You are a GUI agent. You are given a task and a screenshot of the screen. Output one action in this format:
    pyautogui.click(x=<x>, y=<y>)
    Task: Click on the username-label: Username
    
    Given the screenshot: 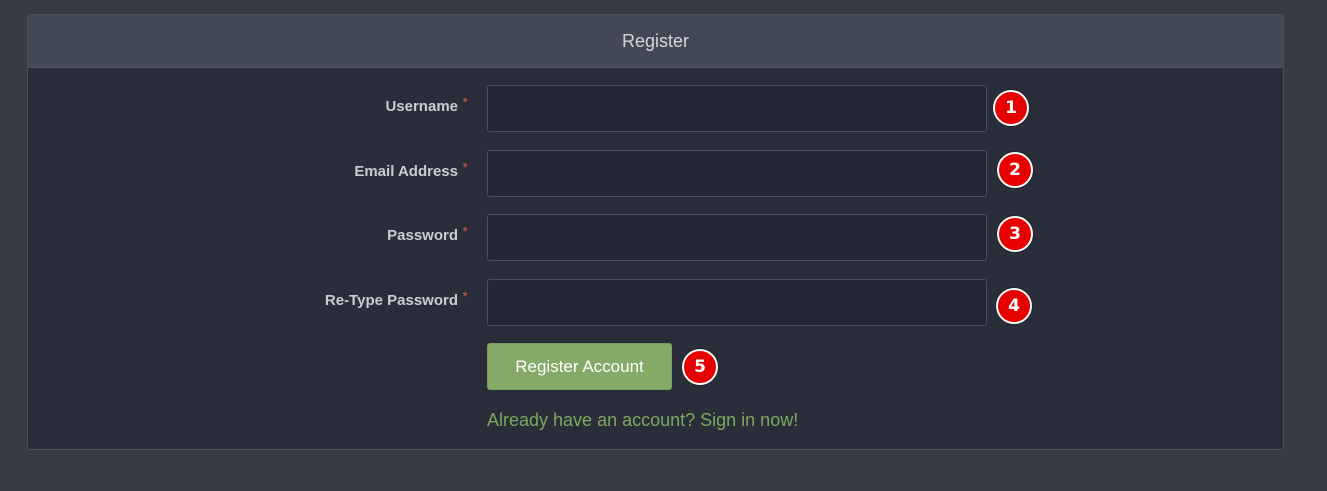 What is the action you would take?
    pyautogui.click(x=421, y=106)
    